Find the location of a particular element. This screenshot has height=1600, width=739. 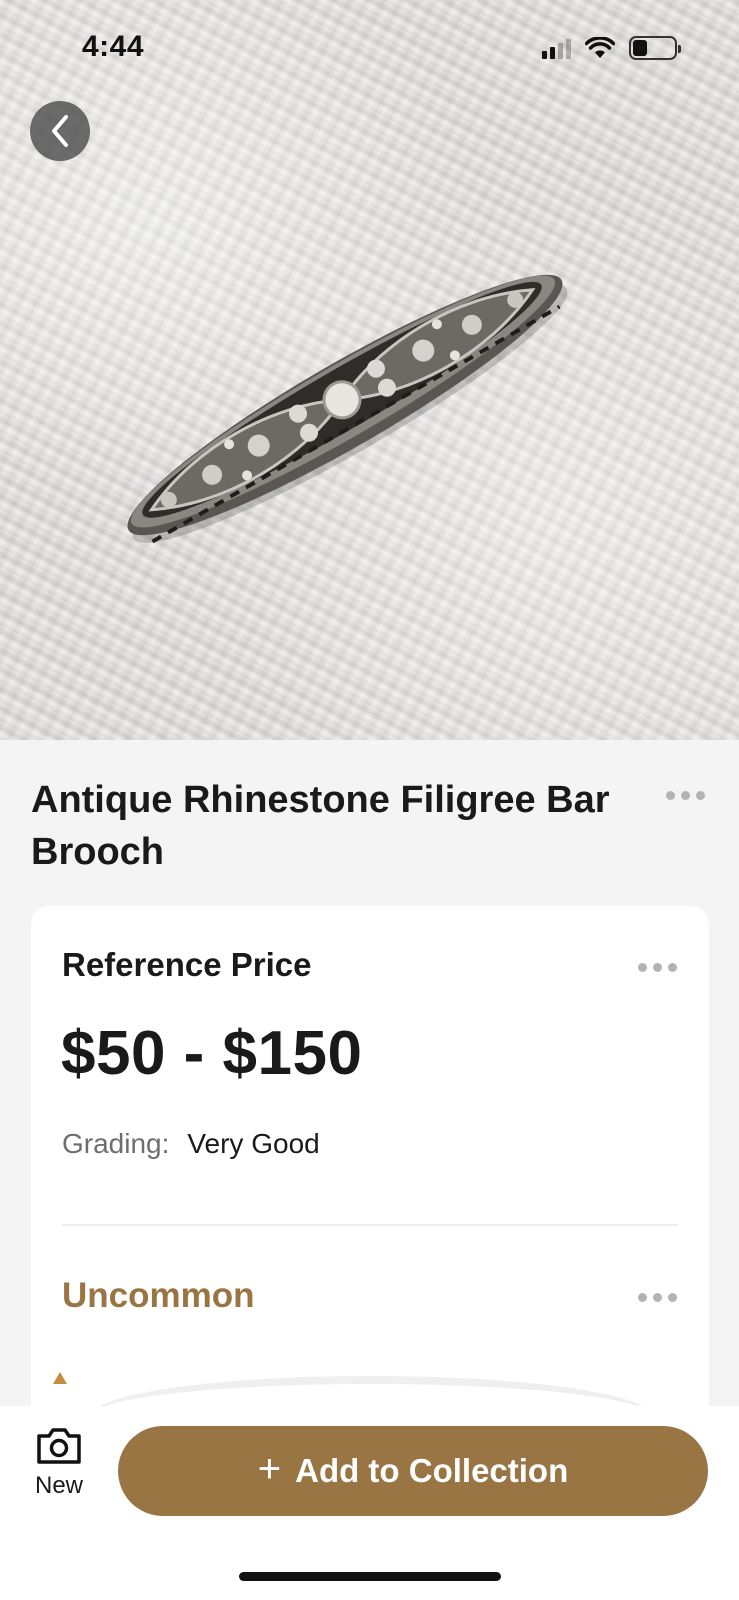

wifi-icon is located at coordinates (600, 47).